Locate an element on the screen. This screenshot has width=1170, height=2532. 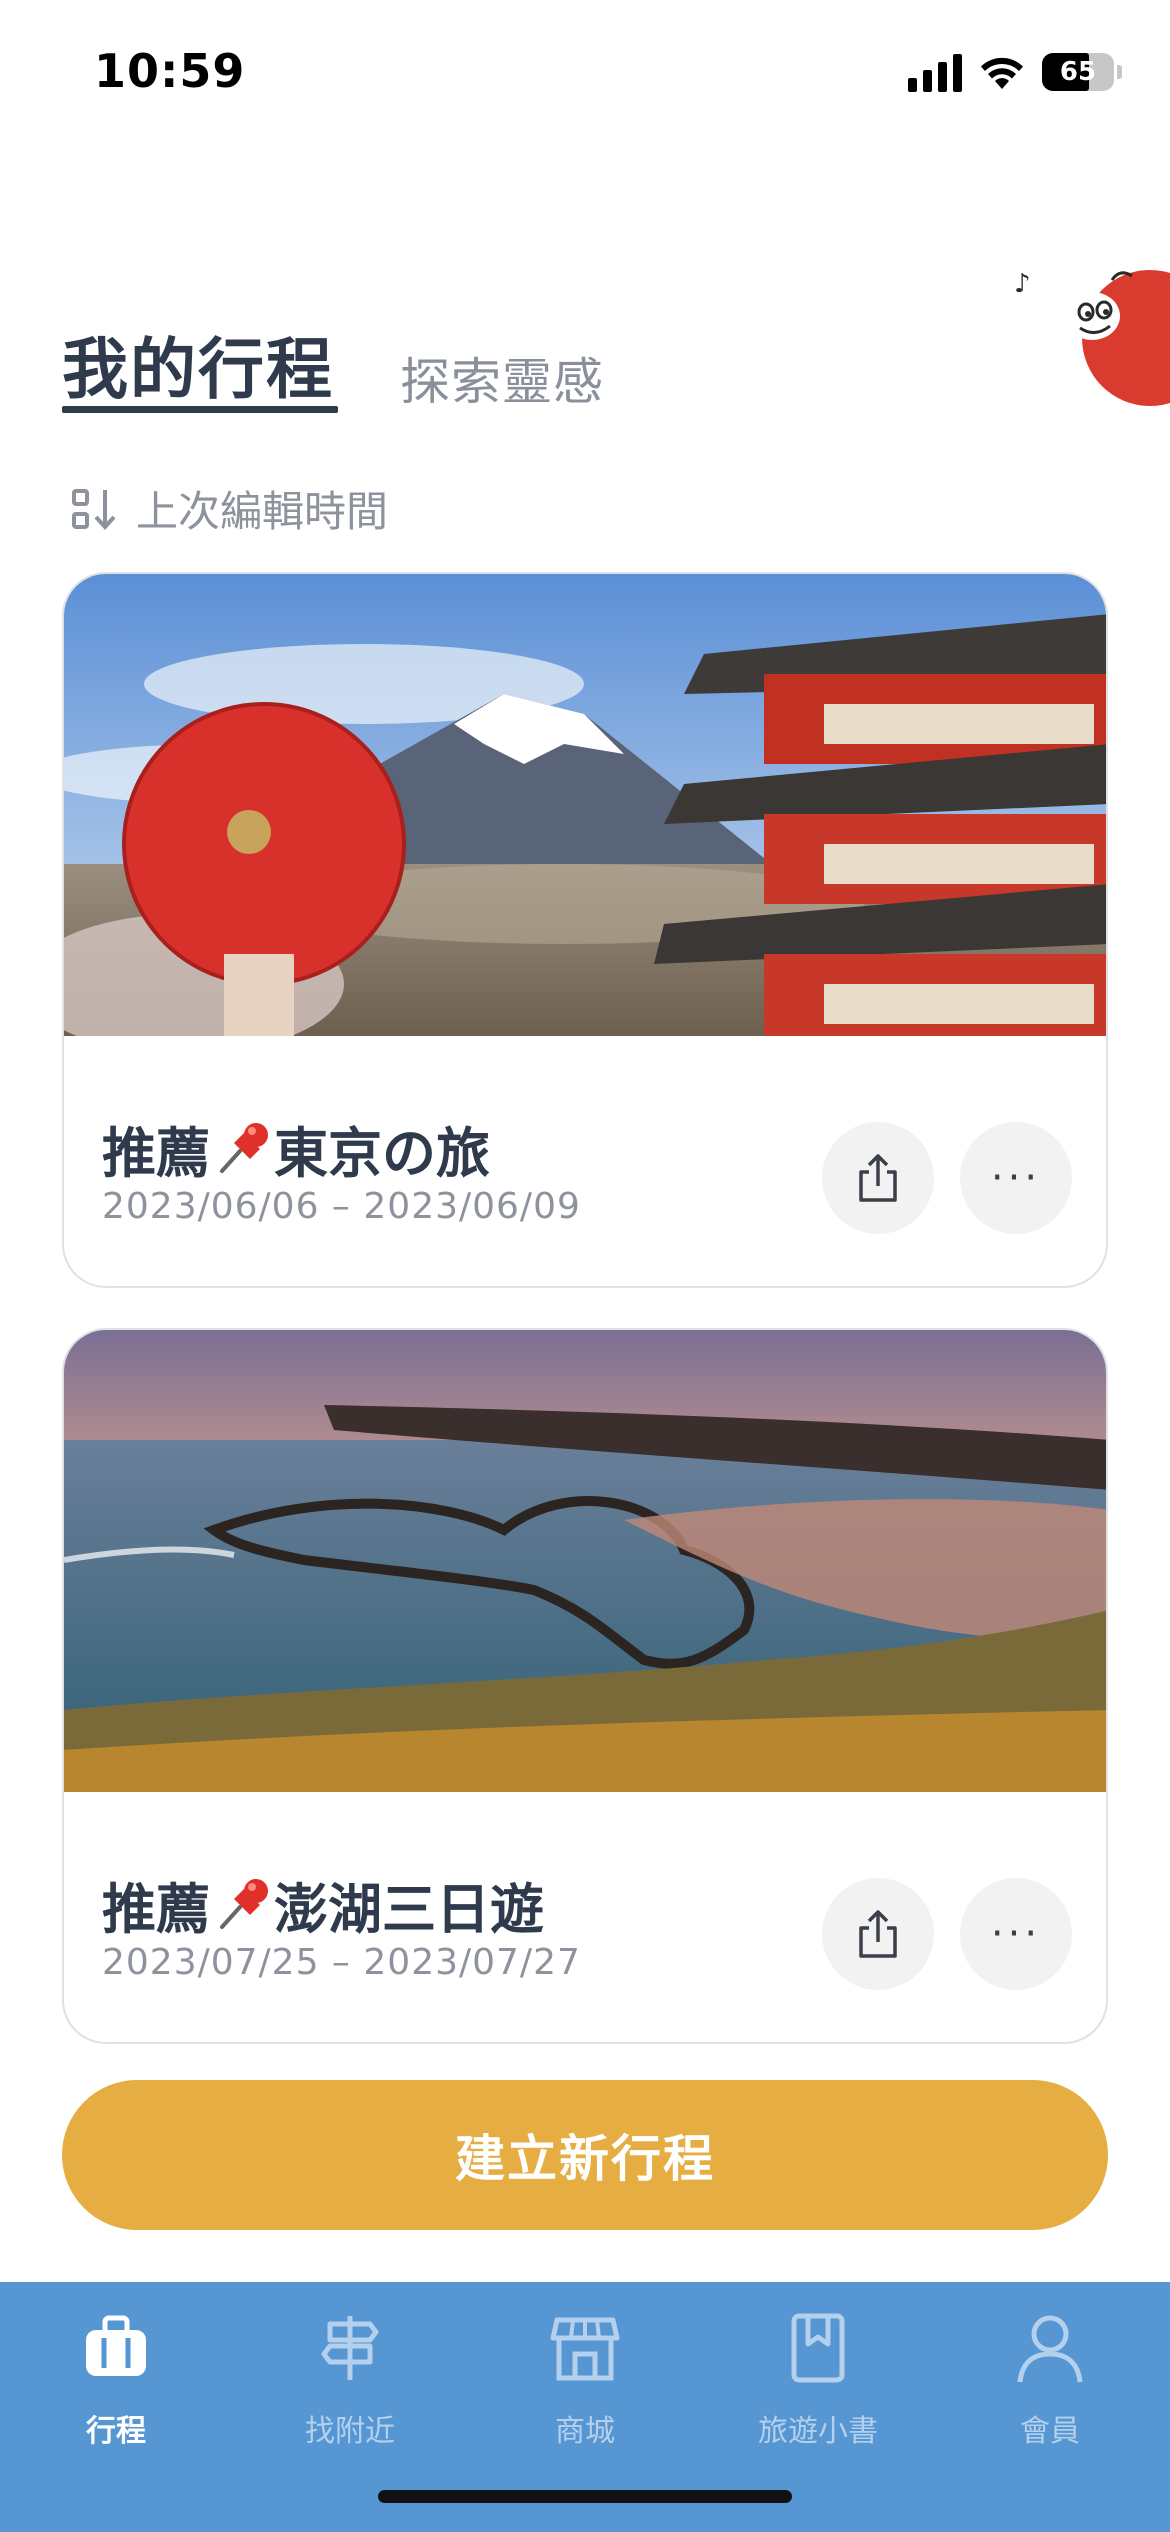
create-trip-label: 建立新行程 is located at coordinates (585, 2159).